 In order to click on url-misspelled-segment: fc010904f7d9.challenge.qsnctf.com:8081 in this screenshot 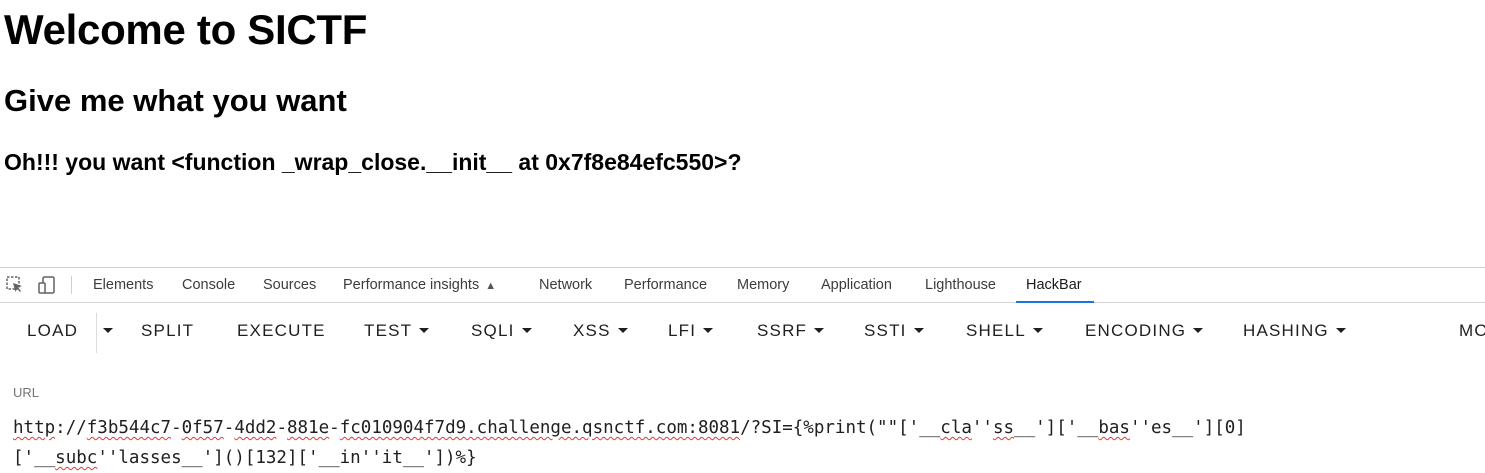, I will do `click(540, 428)`.